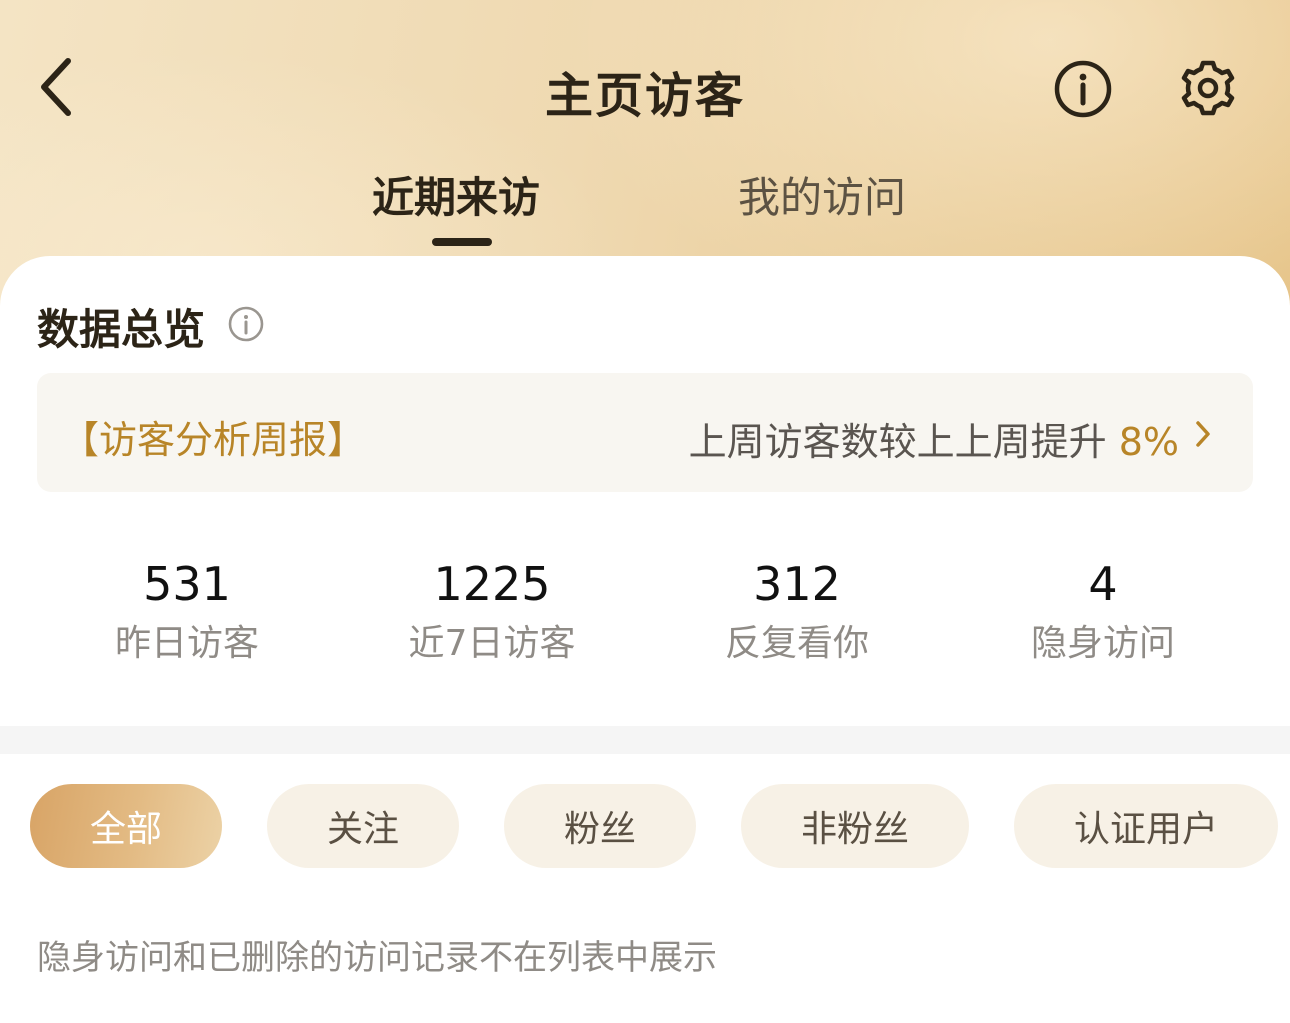  Describe the element at coordinates (1146, 826) in the screenshot. I see `filter-chip-verified: 认证用户` at that location.